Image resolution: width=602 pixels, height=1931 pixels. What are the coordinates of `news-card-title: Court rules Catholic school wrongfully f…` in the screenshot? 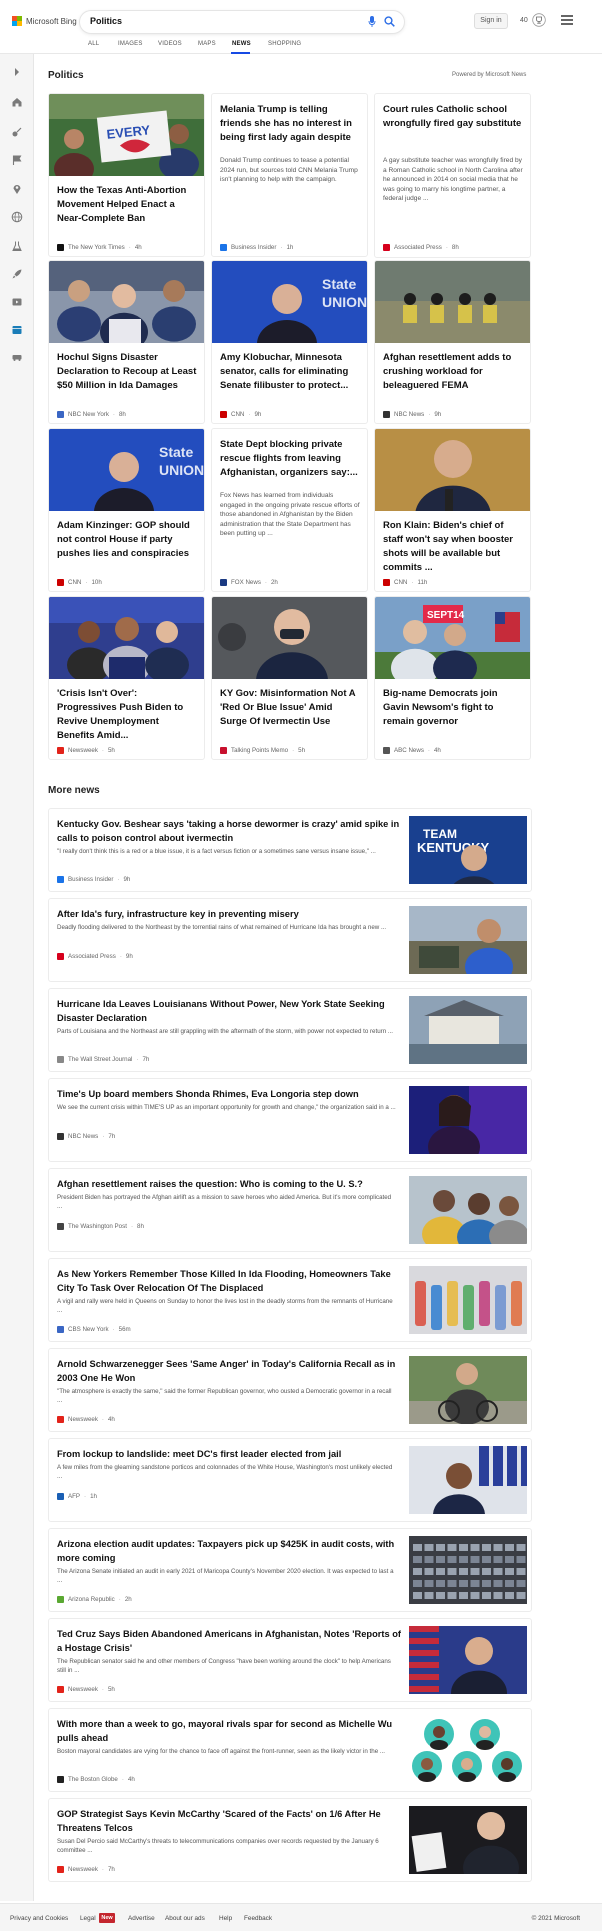 It's located at (453, 124).